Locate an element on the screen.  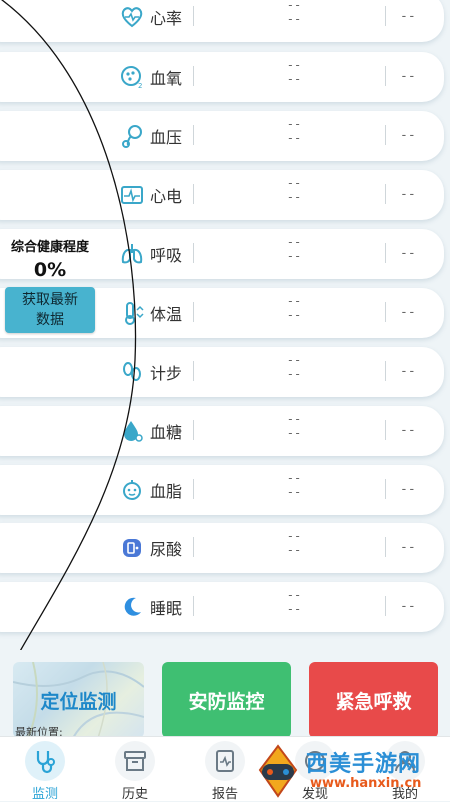
metric-row-ecg: 心电 -- -- -- is located at coordinates (222, 195).